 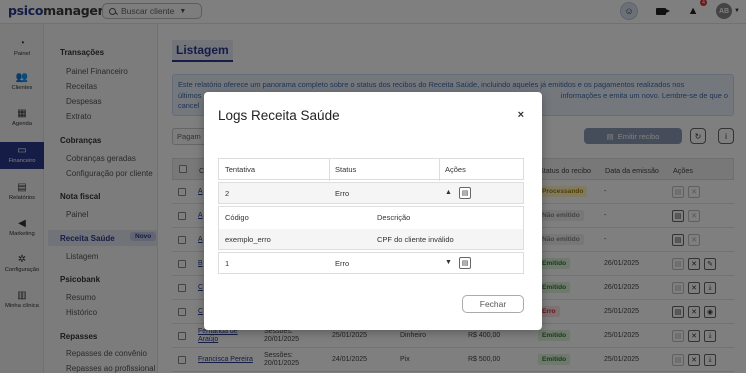 I want to click on modal-title: Logs Receita Saúde, so click(x=279, y=115).